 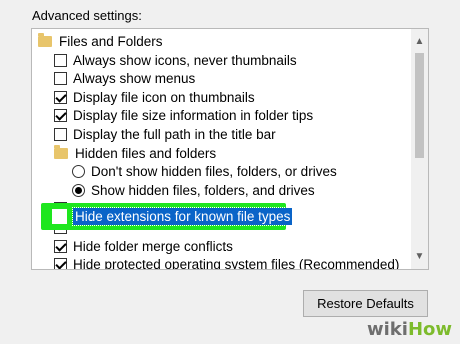 What do you see at coordinates (419, 105) in the screenshot?
I see `scroll-thumb` at bounding box center [419, 105].